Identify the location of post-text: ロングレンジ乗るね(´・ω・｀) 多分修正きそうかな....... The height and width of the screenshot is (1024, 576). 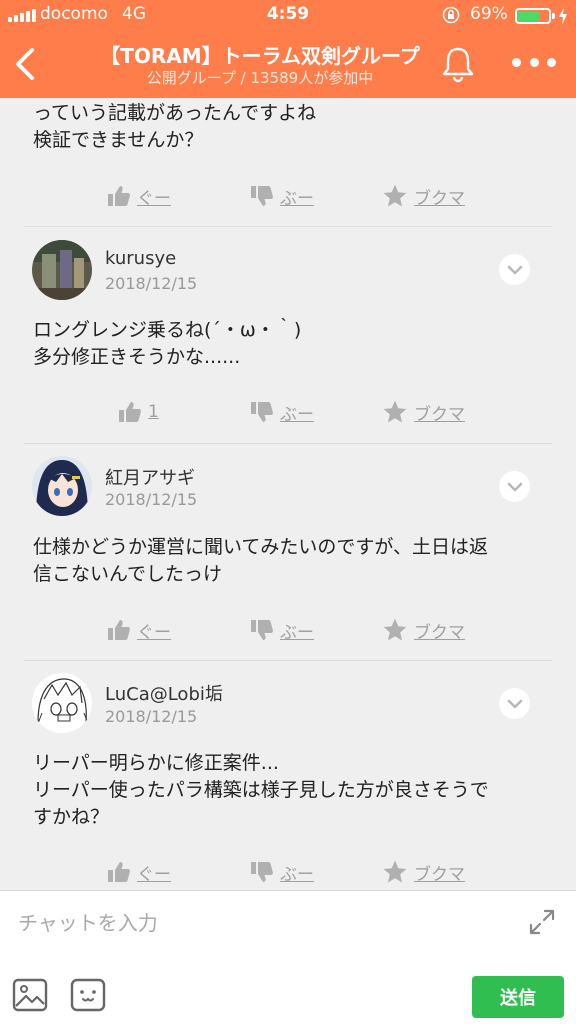
(167, 343).